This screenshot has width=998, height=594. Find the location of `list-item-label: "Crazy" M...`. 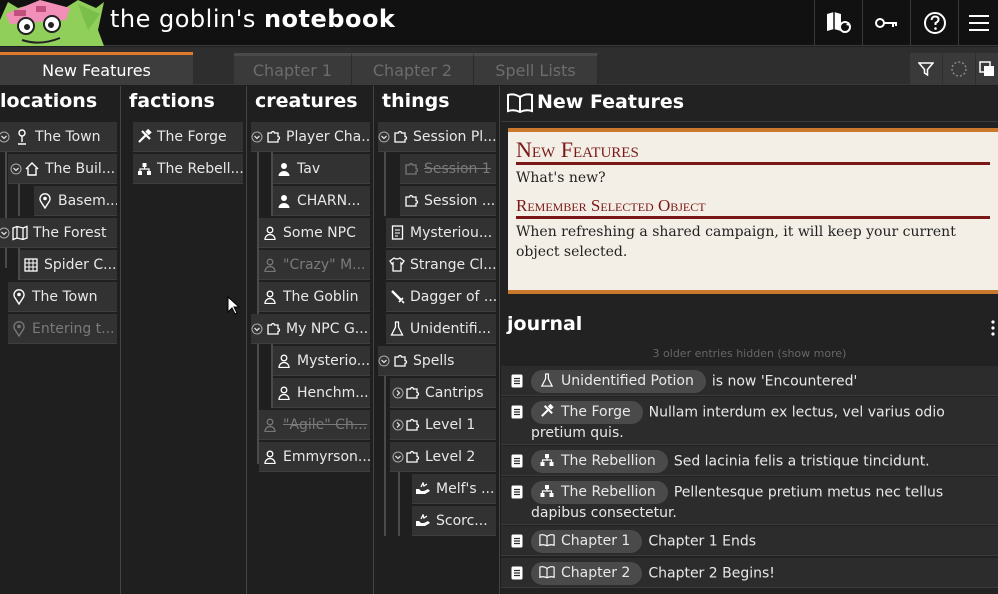

list-item-label: "Crazy" M... is located at coordinates (324, 264).